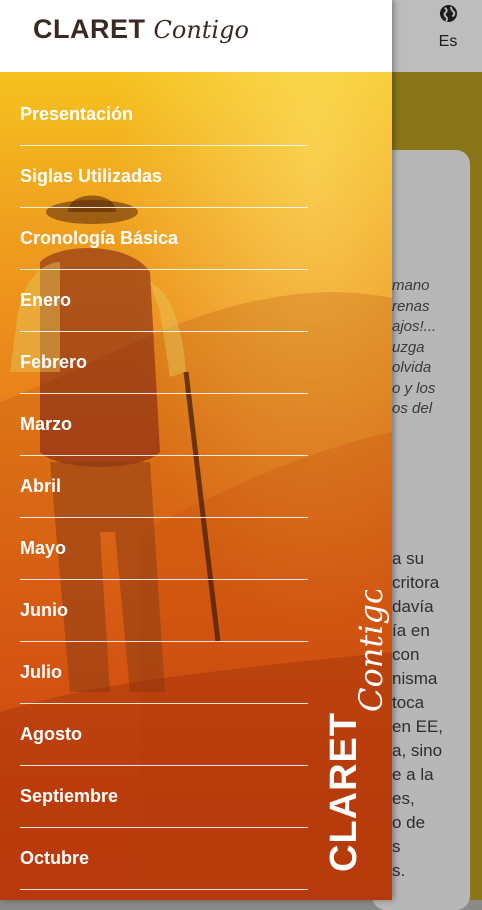  I want to click on background-italic-text: mano renas ajos!... uzga olvida o y los os del, so click(414, 348).